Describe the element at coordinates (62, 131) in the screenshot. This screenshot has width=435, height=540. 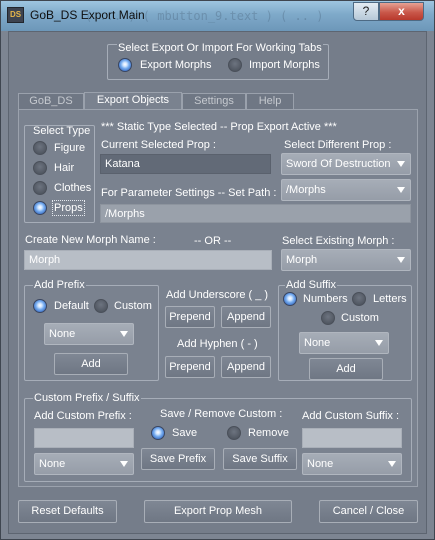
I see `select-type-heading: Select Type` at that location.